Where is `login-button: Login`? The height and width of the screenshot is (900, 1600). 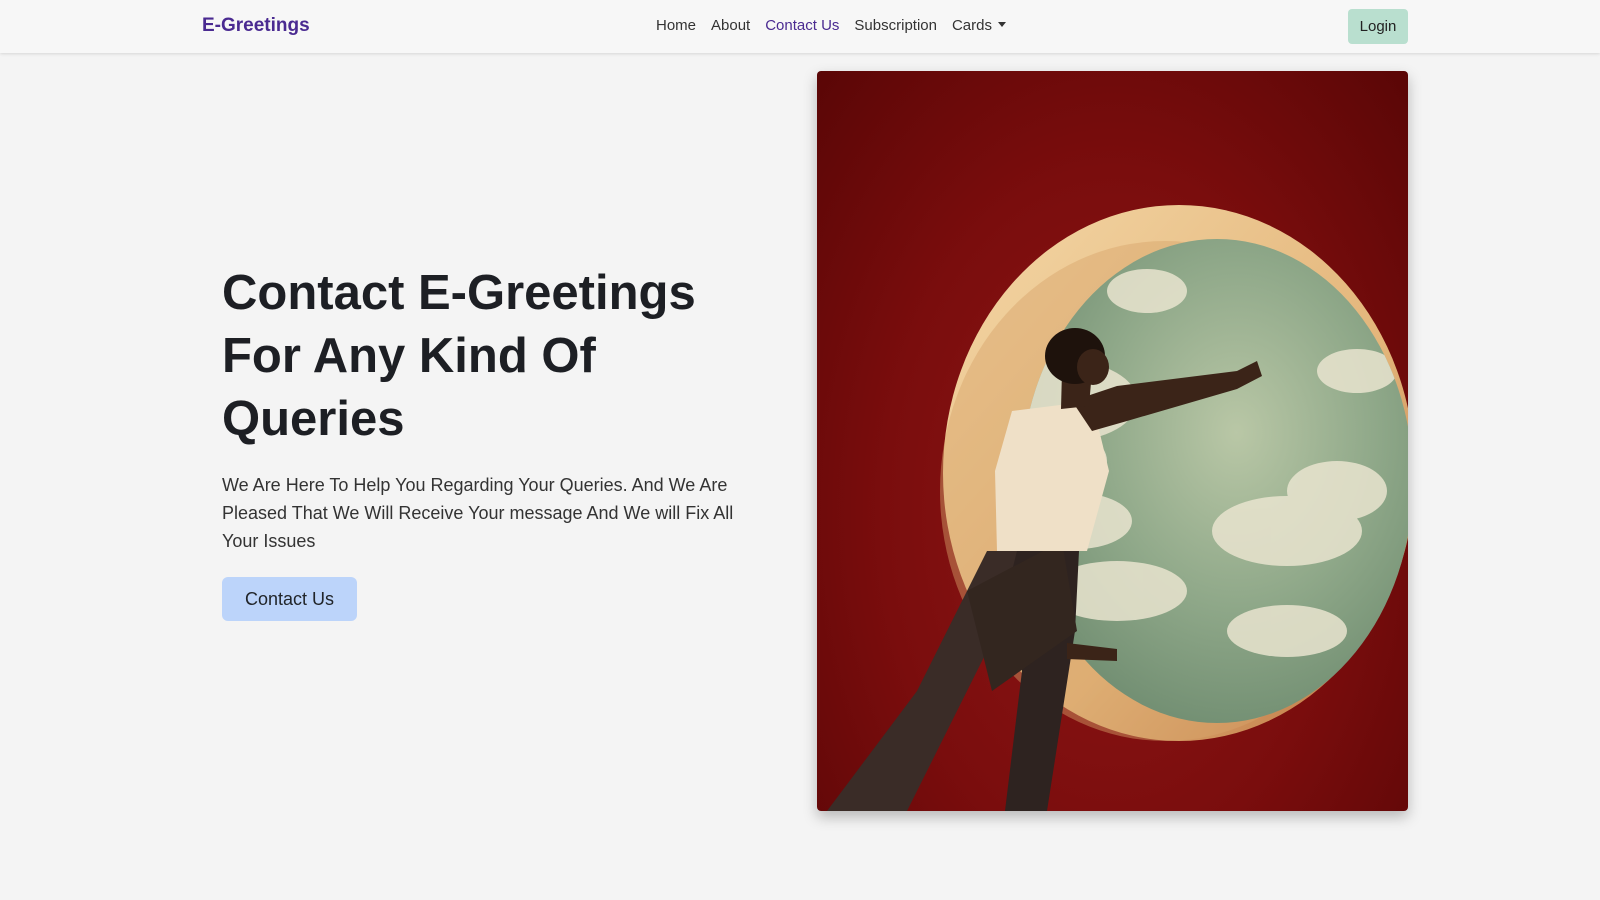 login-button: Login is located at coordinates (1378, 26).